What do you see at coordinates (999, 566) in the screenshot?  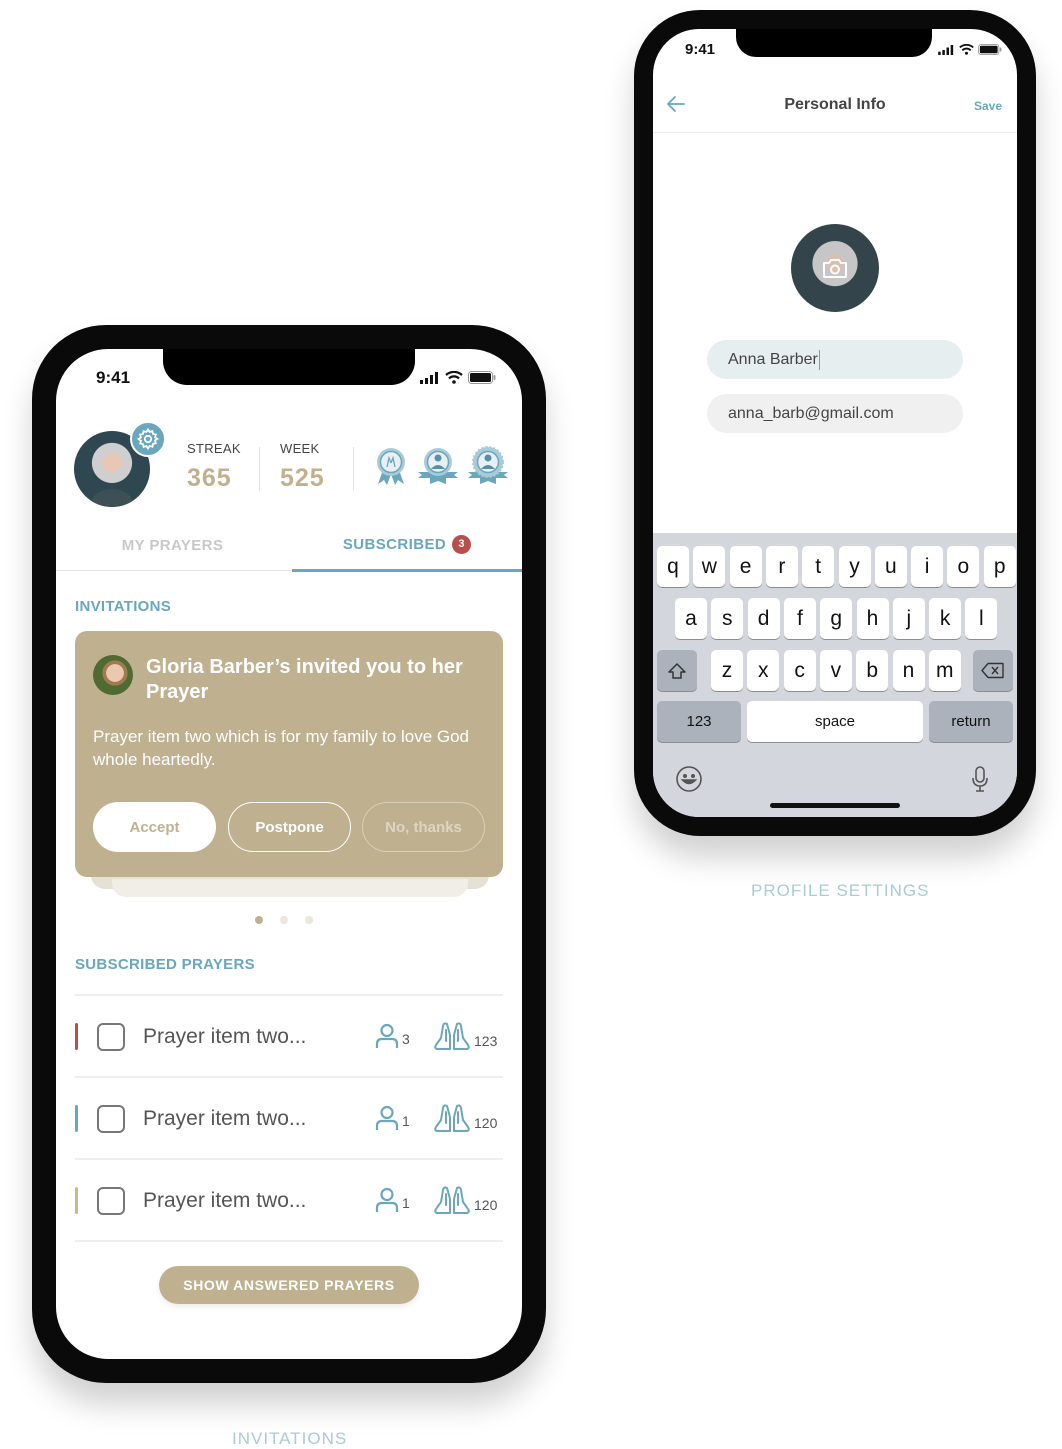 I see `key-p: p` at bounding box center [999, 566].